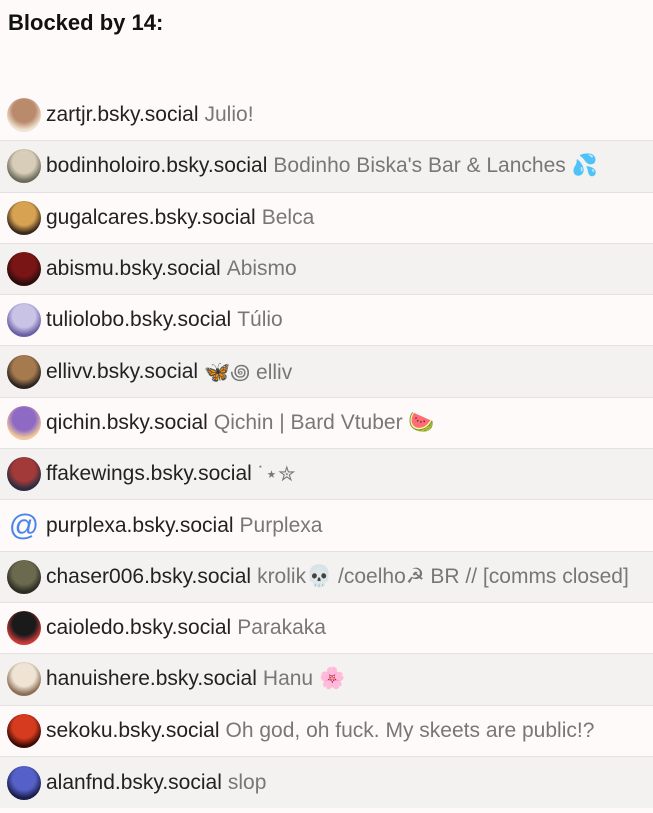 This screenshot has height=813, width=653. I want to click on account-handle: chaser006.bsky.social, so click(148, 577).